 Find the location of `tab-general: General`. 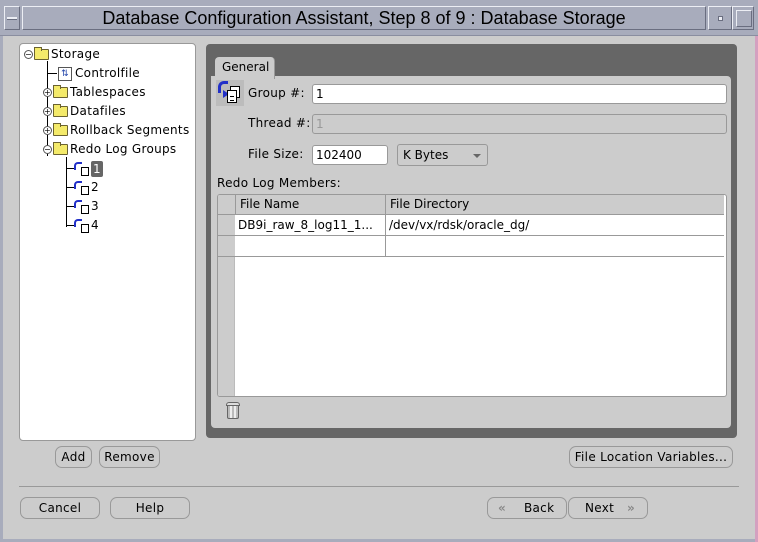

tab-general: General is located at coordinates (245, 68).